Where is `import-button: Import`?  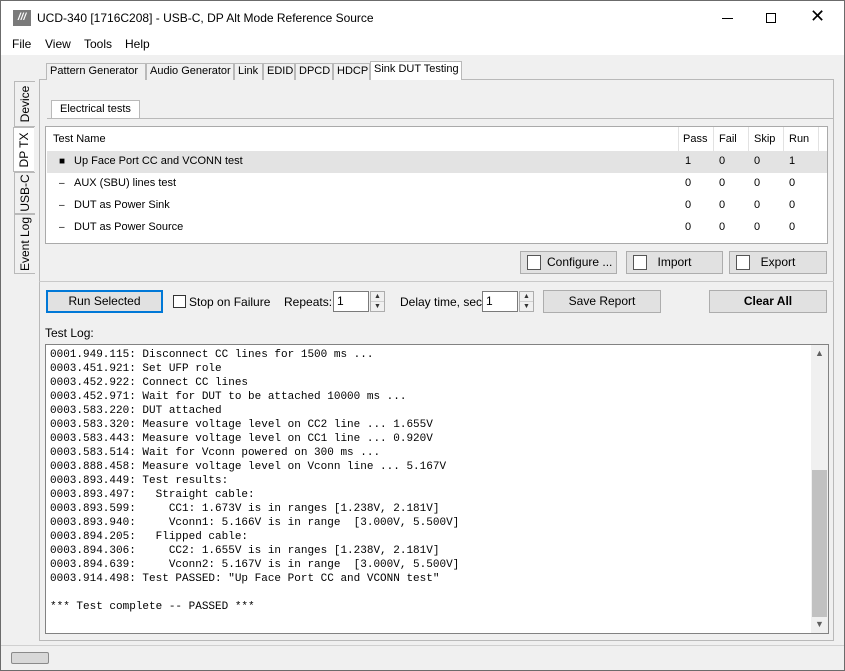 import-button: Import is located at coordinates (674, 262).